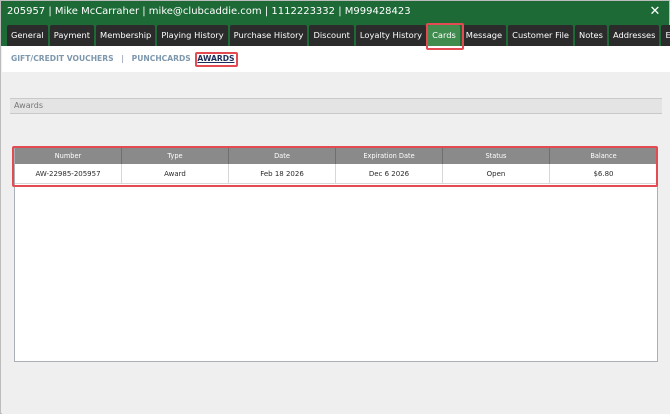  I want to click on cell-number: AW-22985-205957, so click(68, 173).